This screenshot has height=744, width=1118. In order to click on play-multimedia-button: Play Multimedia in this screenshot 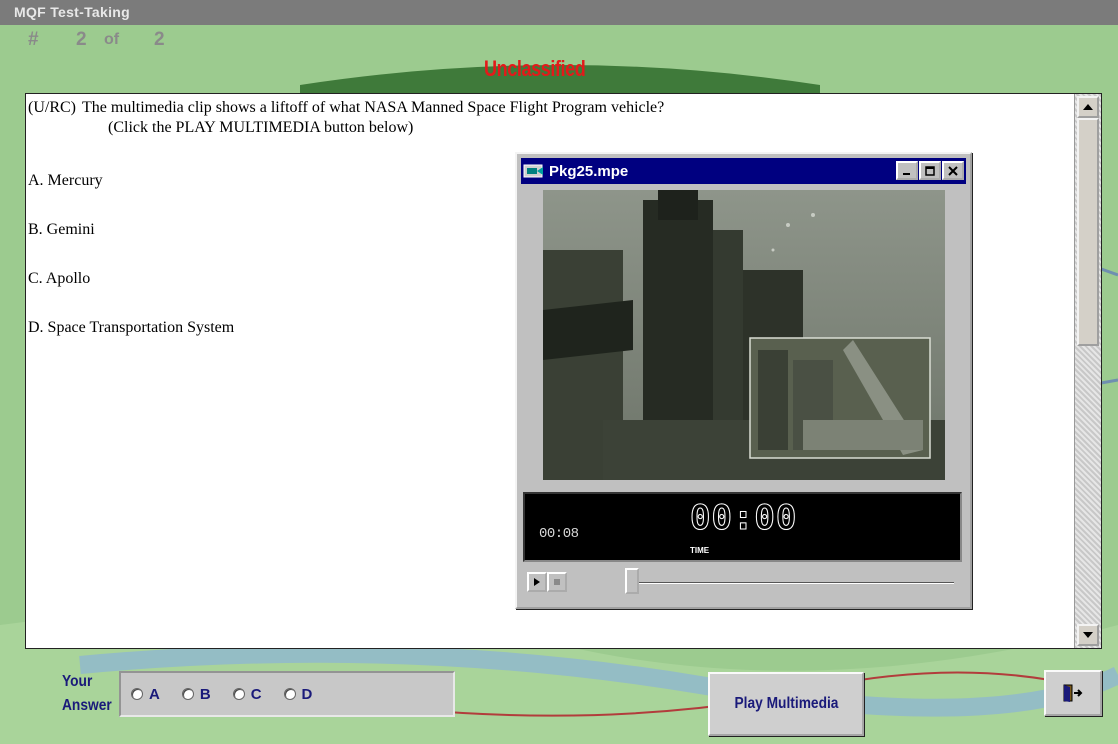, I will do `click(786, 704)`.